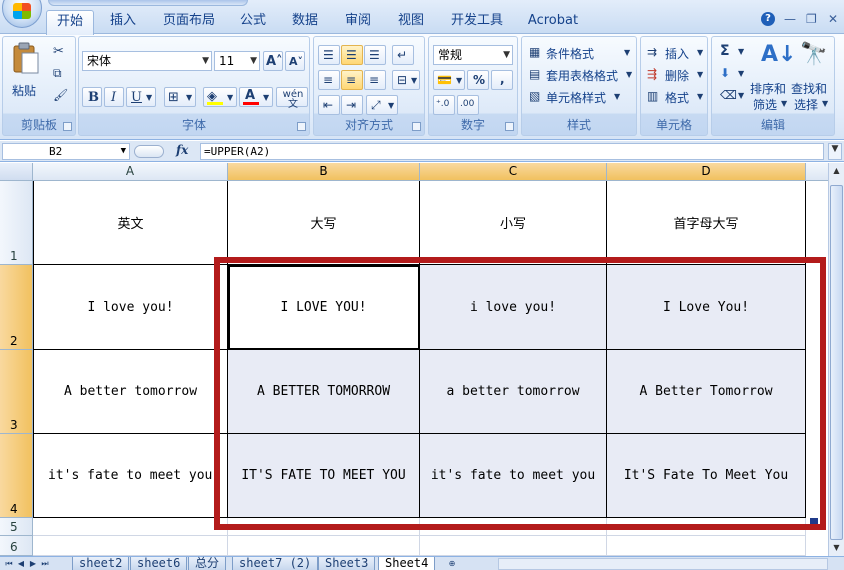  What do you see at coordinates (675, 96) in the screenshot?
I see `format-cells-button: ▥ 格式 ▼` at bounding box center [675, 96].